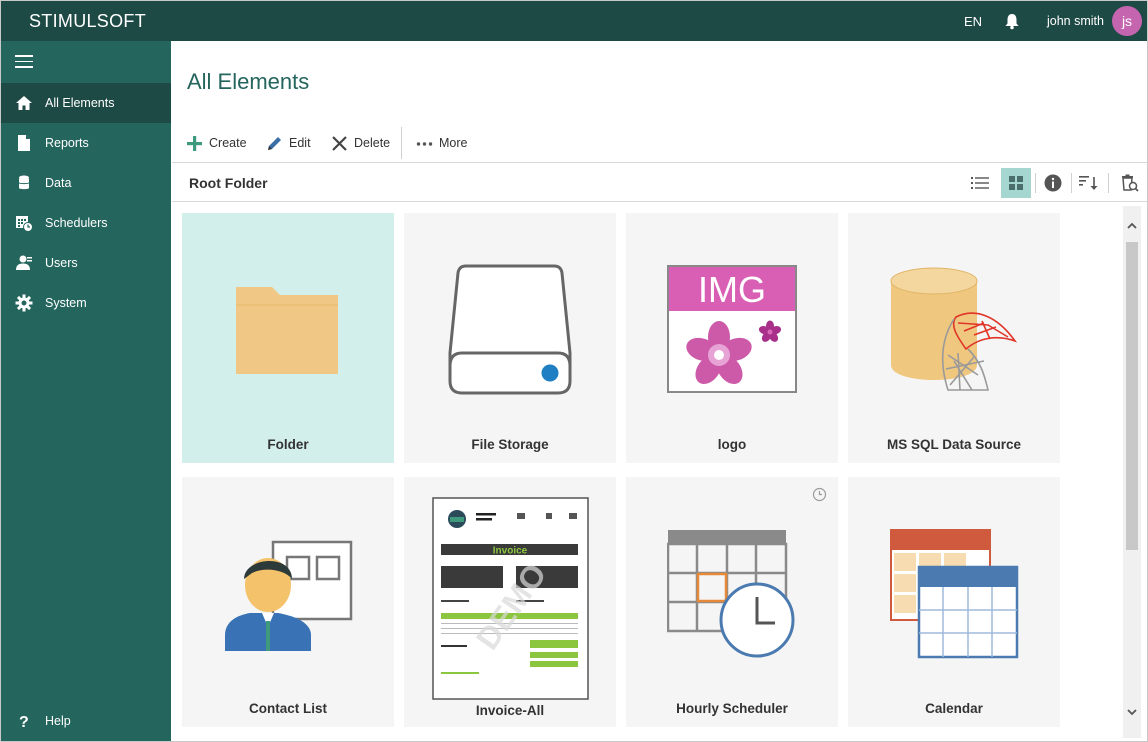 This screenshot has width=1148, height=742. Describe the element at coordinates (194, 143) in the screenshot. I see `plus-icon` at that location.